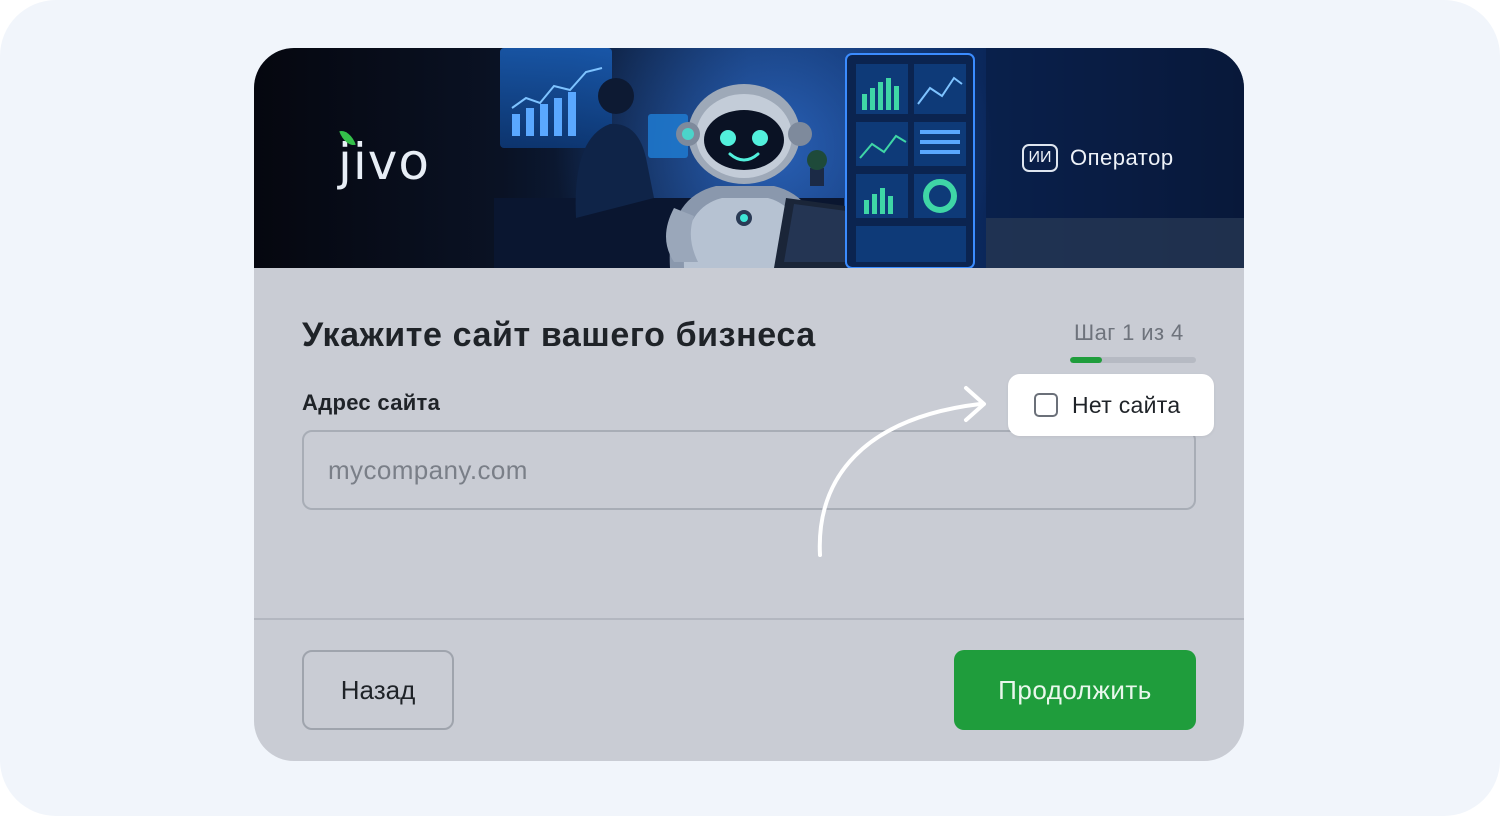 This screenshot has height=816, width=1500. What do you see at coordinates (1075, 690) in the screenshot?
I see `continue-button: Продолжить` at bounding box center [1075, 690].